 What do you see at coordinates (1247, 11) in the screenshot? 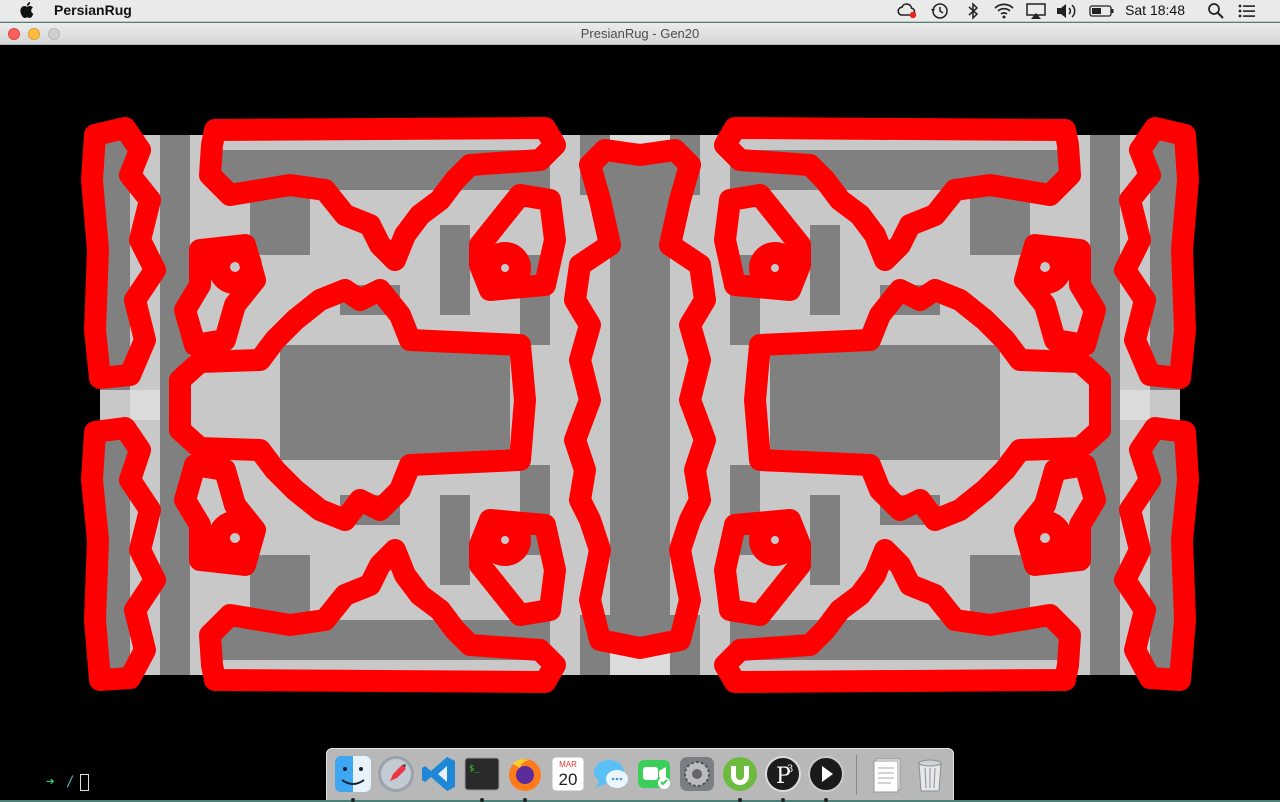
I see `notification-center-icon` at bounding box center [1247, 11].